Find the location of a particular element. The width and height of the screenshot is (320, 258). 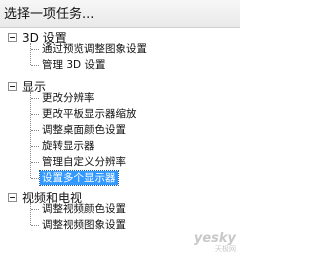

task-video-image-settings: 调整视频图象设置 is located at coordinates (84, 225).